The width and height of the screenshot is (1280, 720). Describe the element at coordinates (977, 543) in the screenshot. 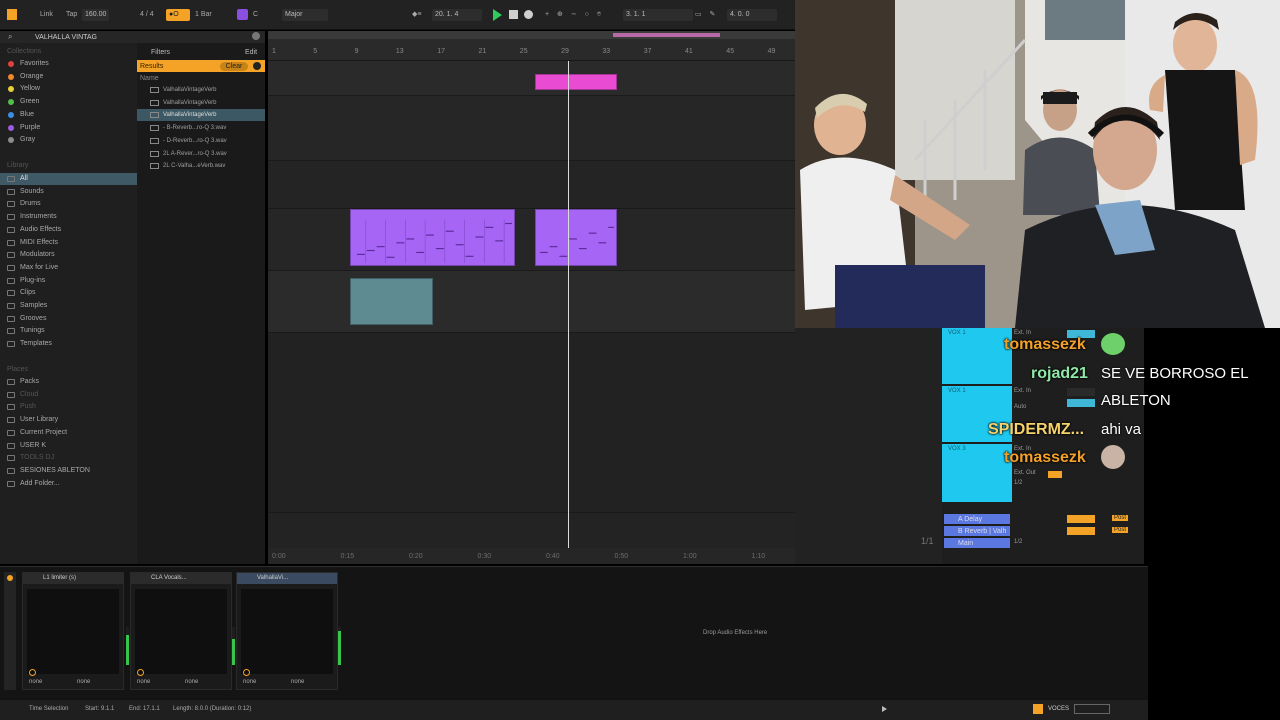

I see `main-track: Main` at that location.